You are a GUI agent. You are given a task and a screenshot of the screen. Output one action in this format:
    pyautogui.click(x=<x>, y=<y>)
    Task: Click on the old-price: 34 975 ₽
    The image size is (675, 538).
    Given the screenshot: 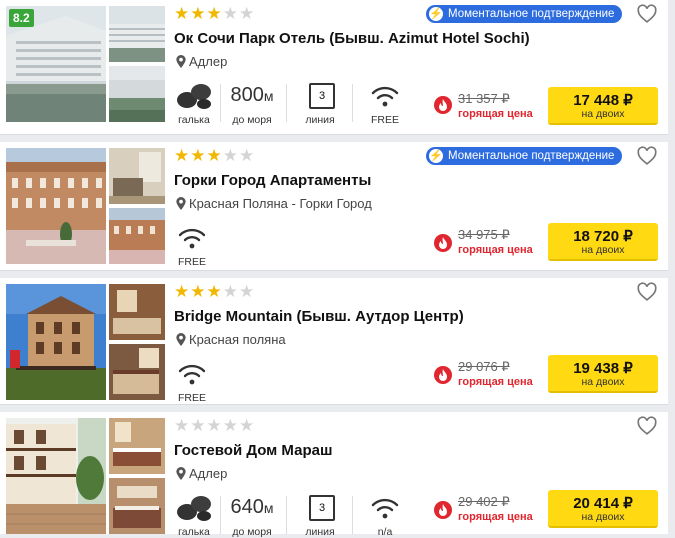 What is the action you would take?
    pyautogui.click(x=484, y=234)
    